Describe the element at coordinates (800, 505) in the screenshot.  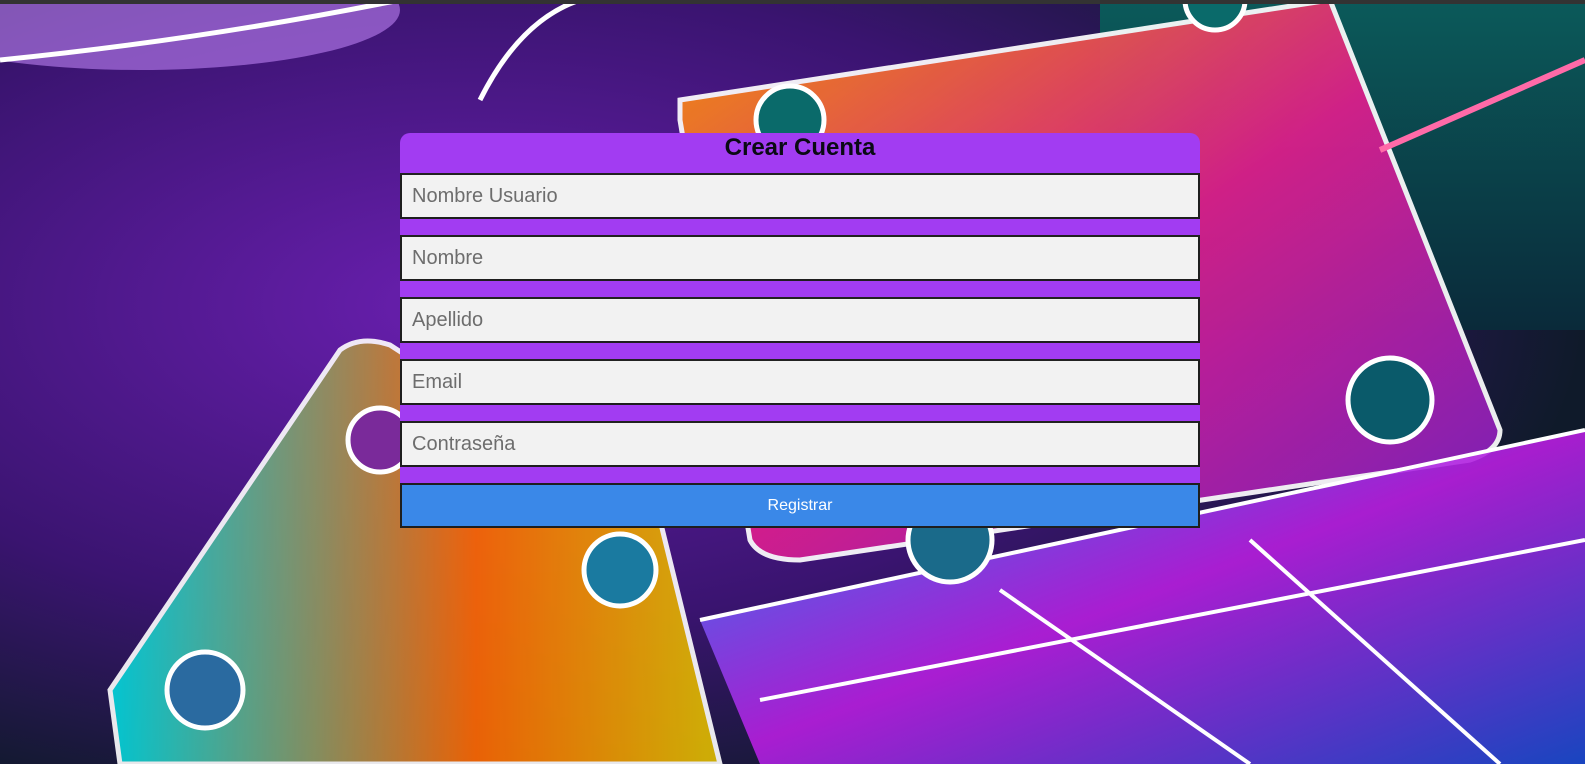
I see `register-button: Registrar` at that location.